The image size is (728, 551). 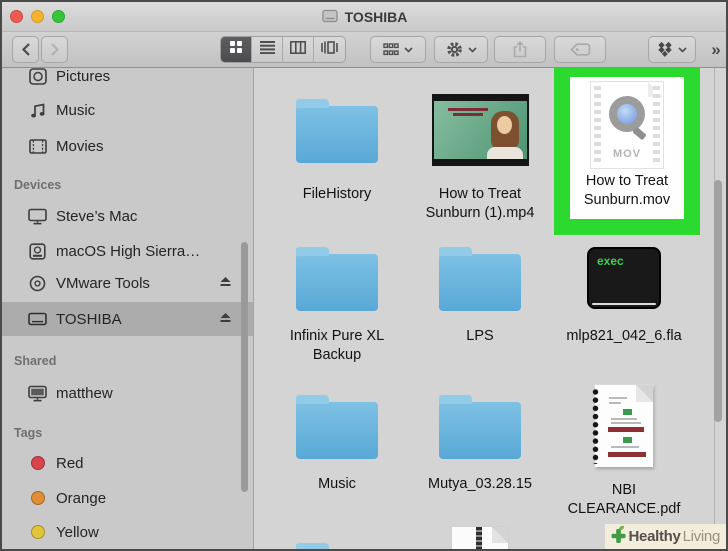 I want to click on list-view-button, so click(x=267, y=49).